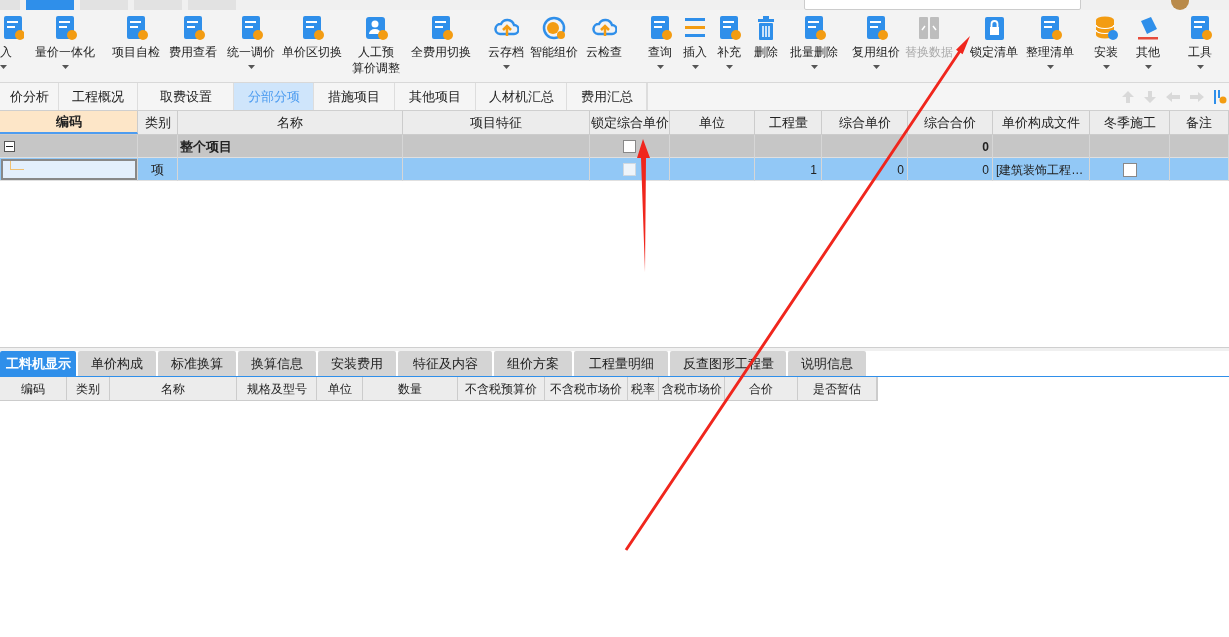 The image size is (1229, 637). I want to click on toolbar-button: 智能组价, so click(554, 37).